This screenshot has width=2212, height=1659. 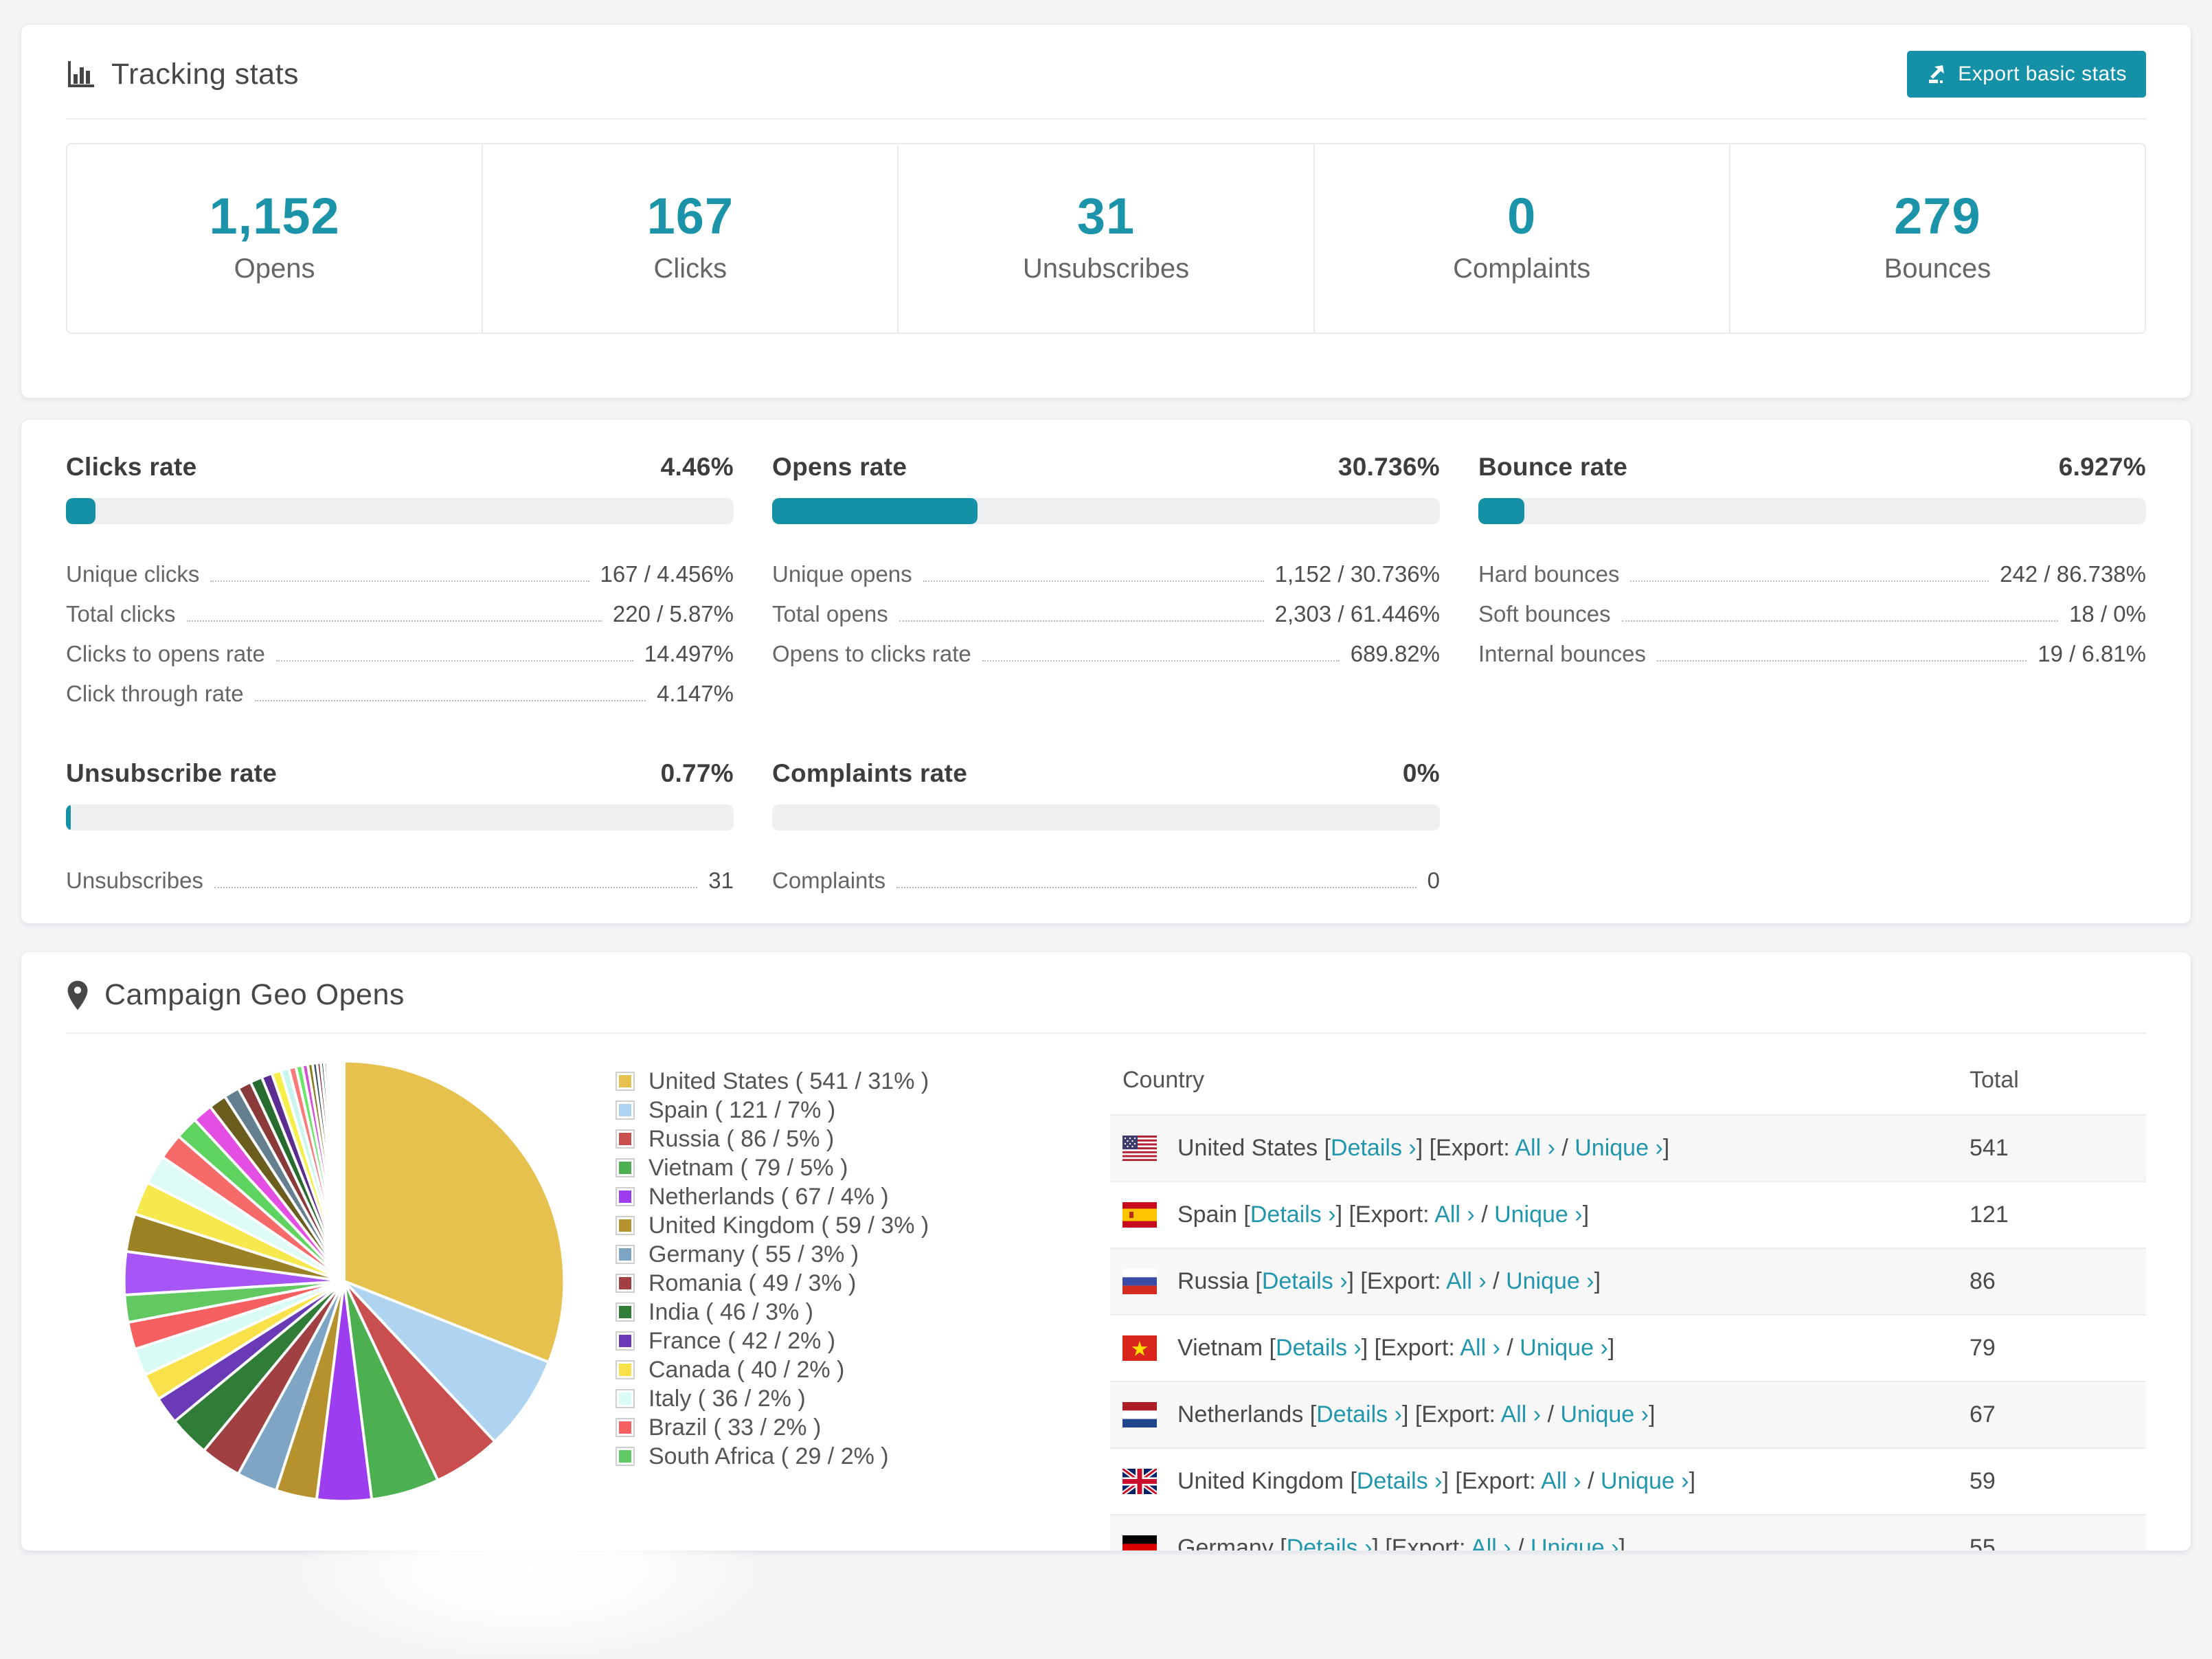 What do you see at coordinates (667, 574) in the screenshot?
I see `rate-row-value: 167 / 4.456%` at bounding box center [667, 574].